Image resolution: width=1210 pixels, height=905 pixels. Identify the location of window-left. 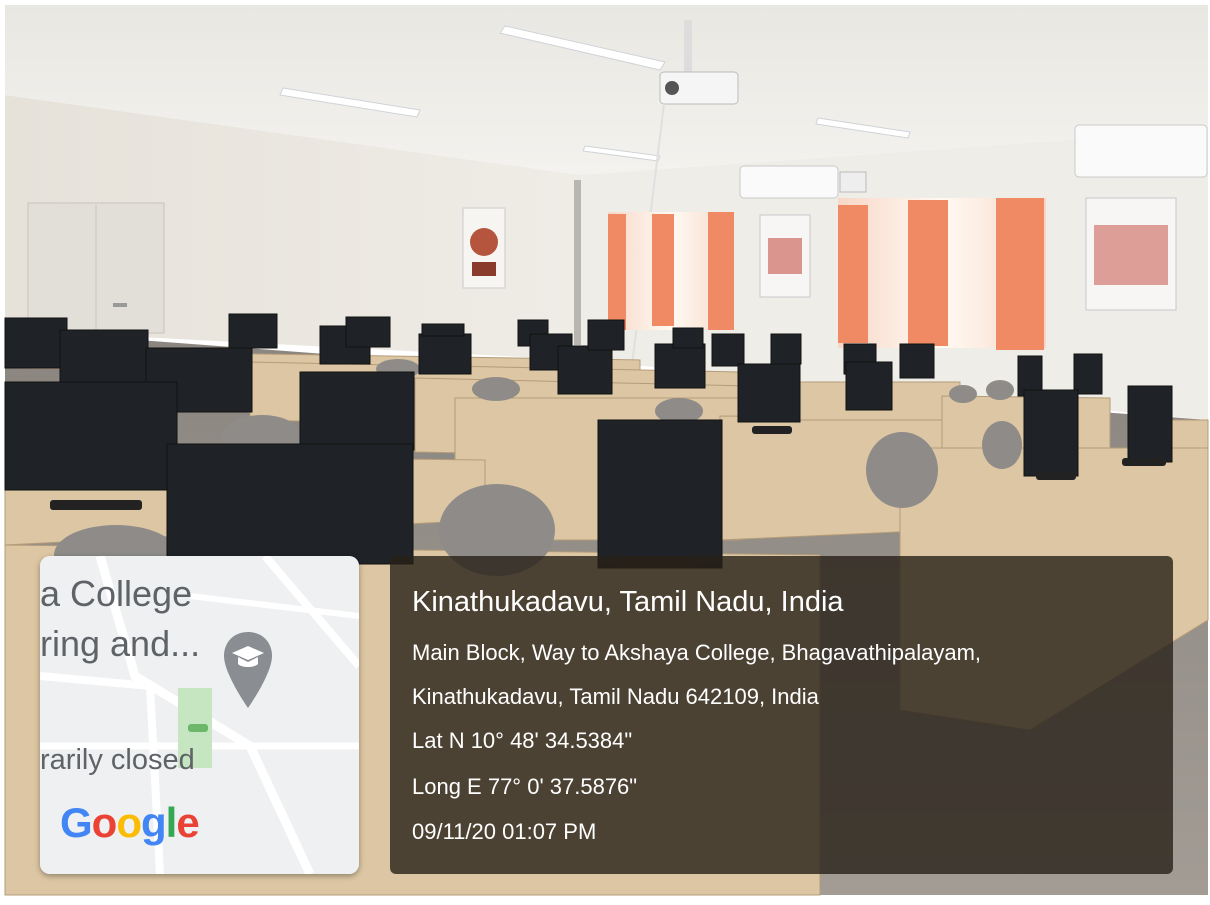
(671, 271).